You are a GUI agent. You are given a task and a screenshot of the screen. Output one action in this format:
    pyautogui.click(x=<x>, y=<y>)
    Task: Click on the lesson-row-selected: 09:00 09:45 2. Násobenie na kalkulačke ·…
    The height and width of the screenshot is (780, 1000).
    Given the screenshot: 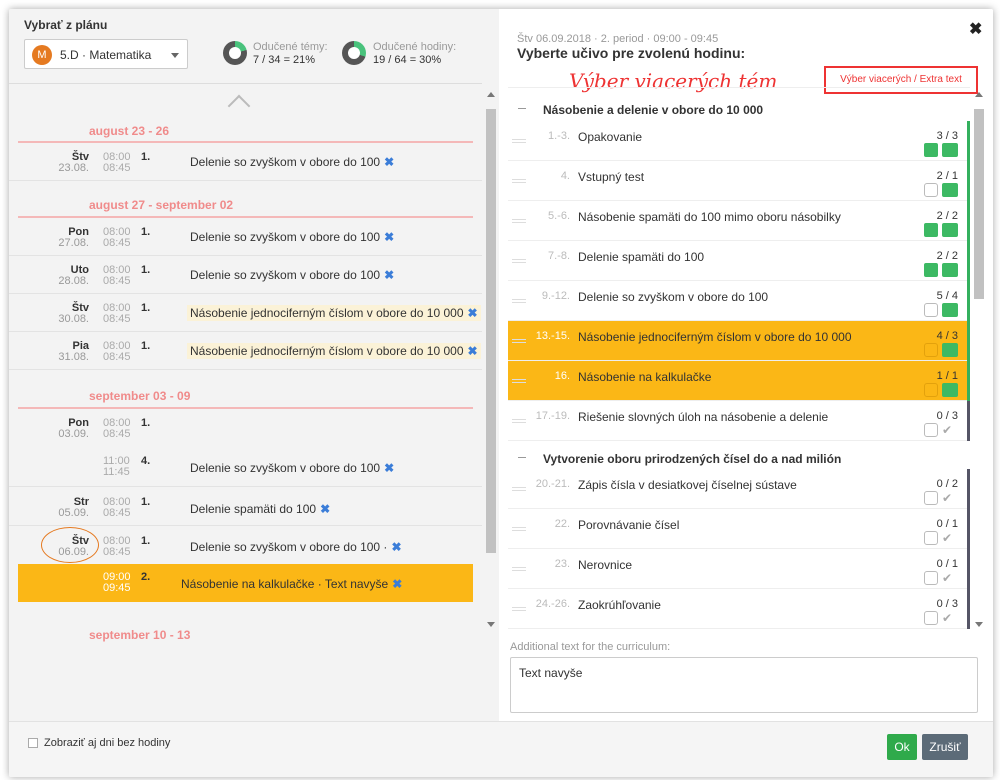 What is the action you would take?
    pyautogui.click(x=245, y=583)
    